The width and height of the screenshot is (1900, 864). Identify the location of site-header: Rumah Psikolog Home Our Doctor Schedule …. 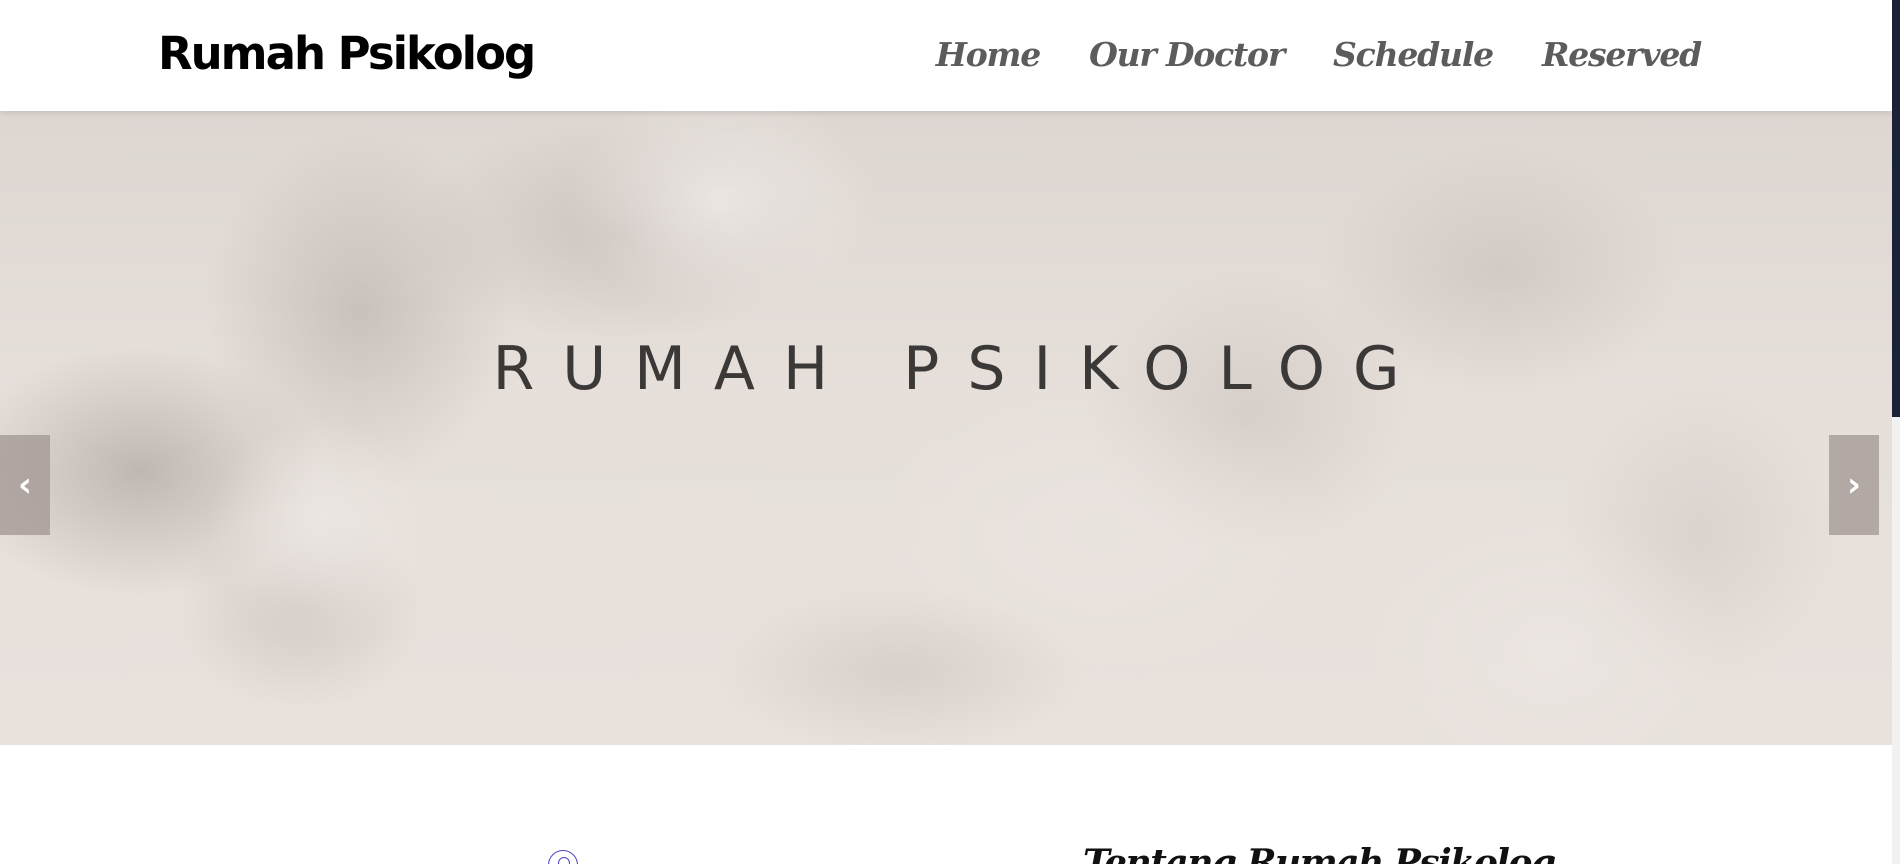
(946, 55).